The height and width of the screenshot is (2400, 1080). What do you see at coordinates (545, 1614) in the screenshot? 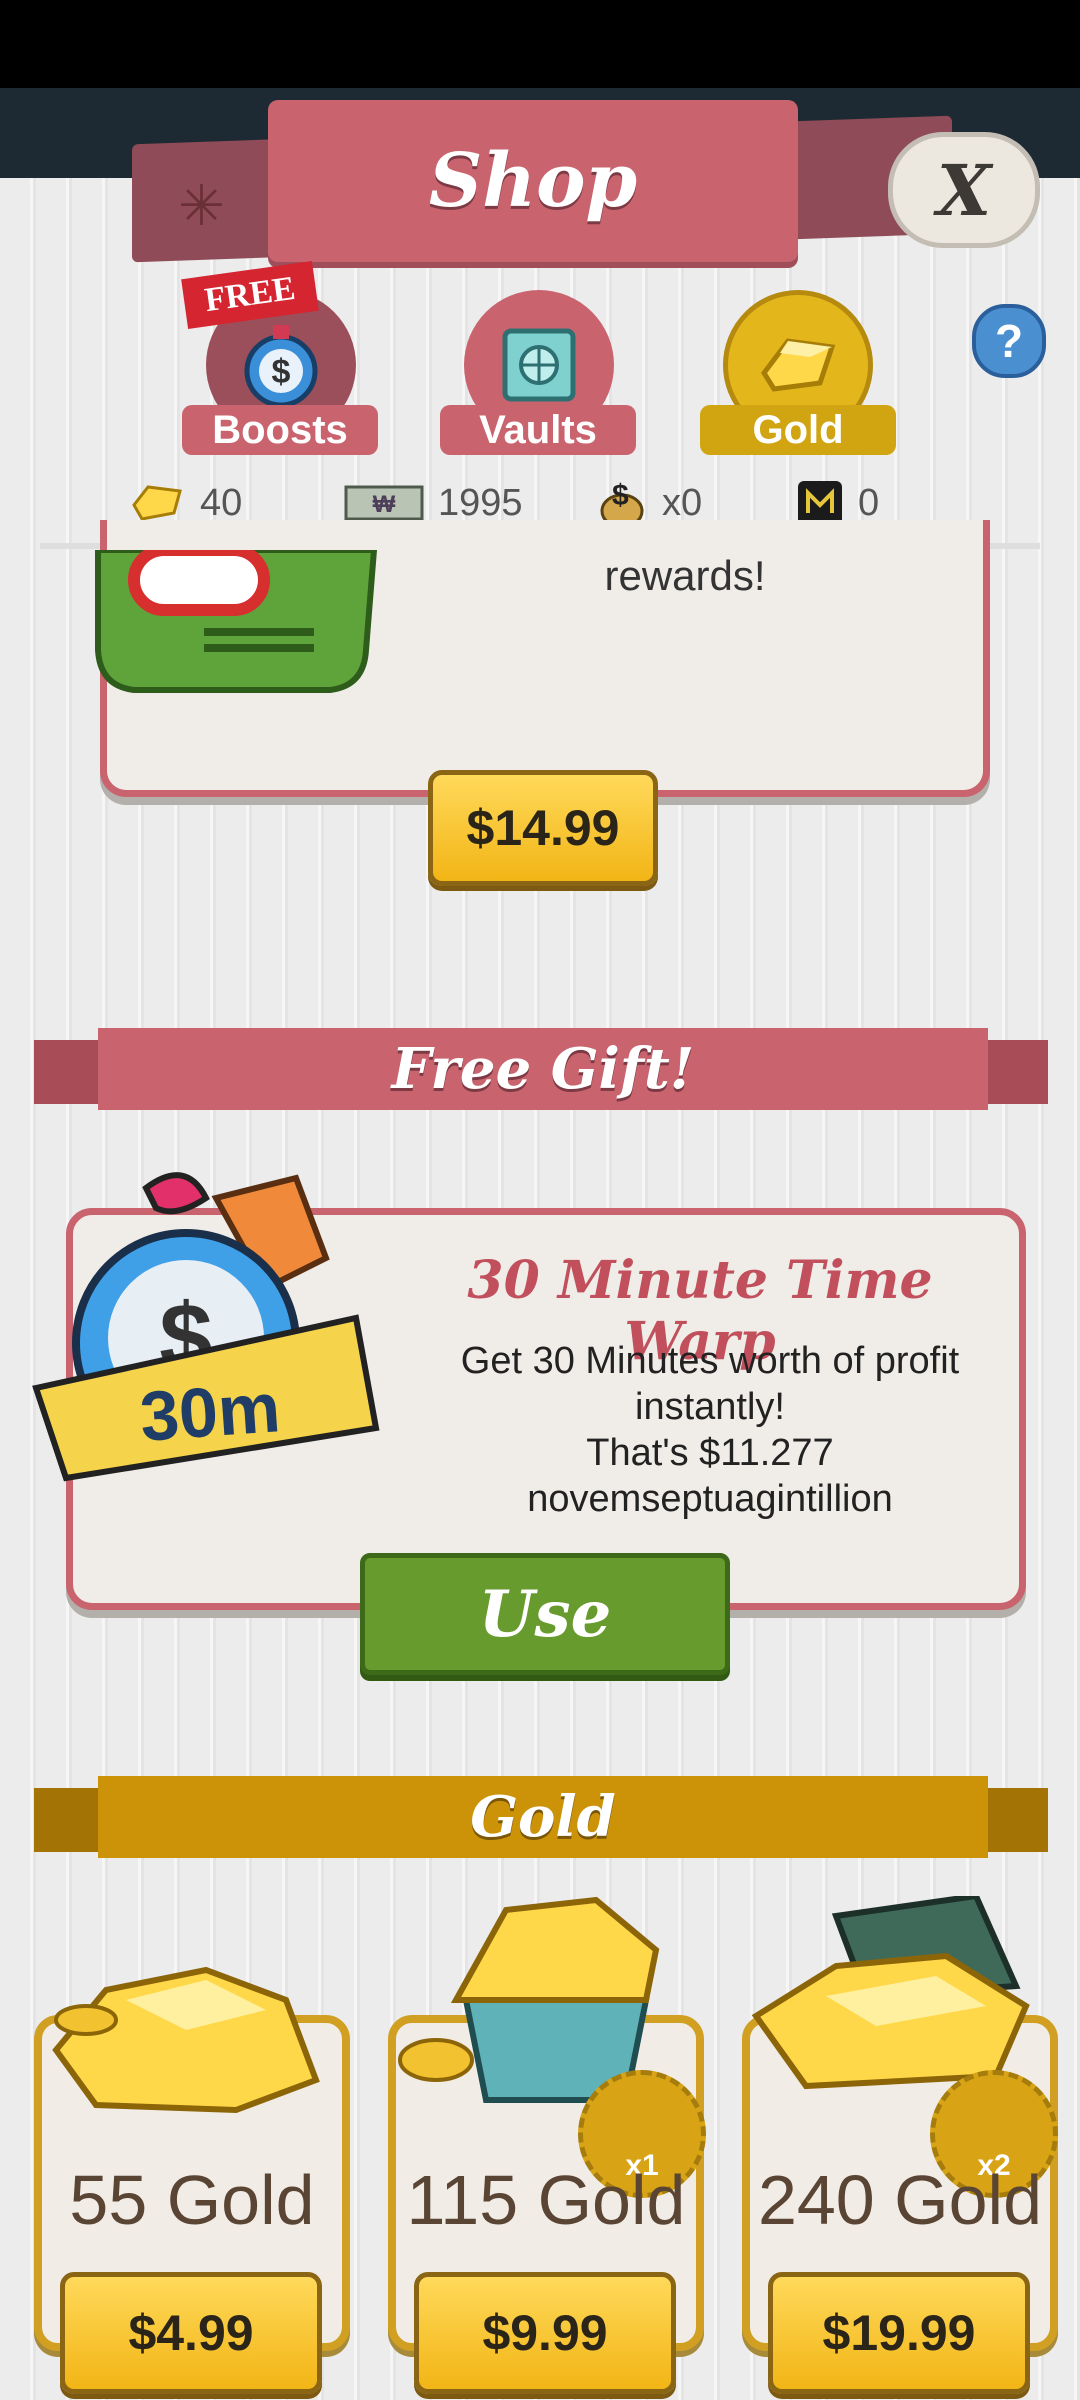
I see `use-button: Use` at bounding box center [545, 1614].